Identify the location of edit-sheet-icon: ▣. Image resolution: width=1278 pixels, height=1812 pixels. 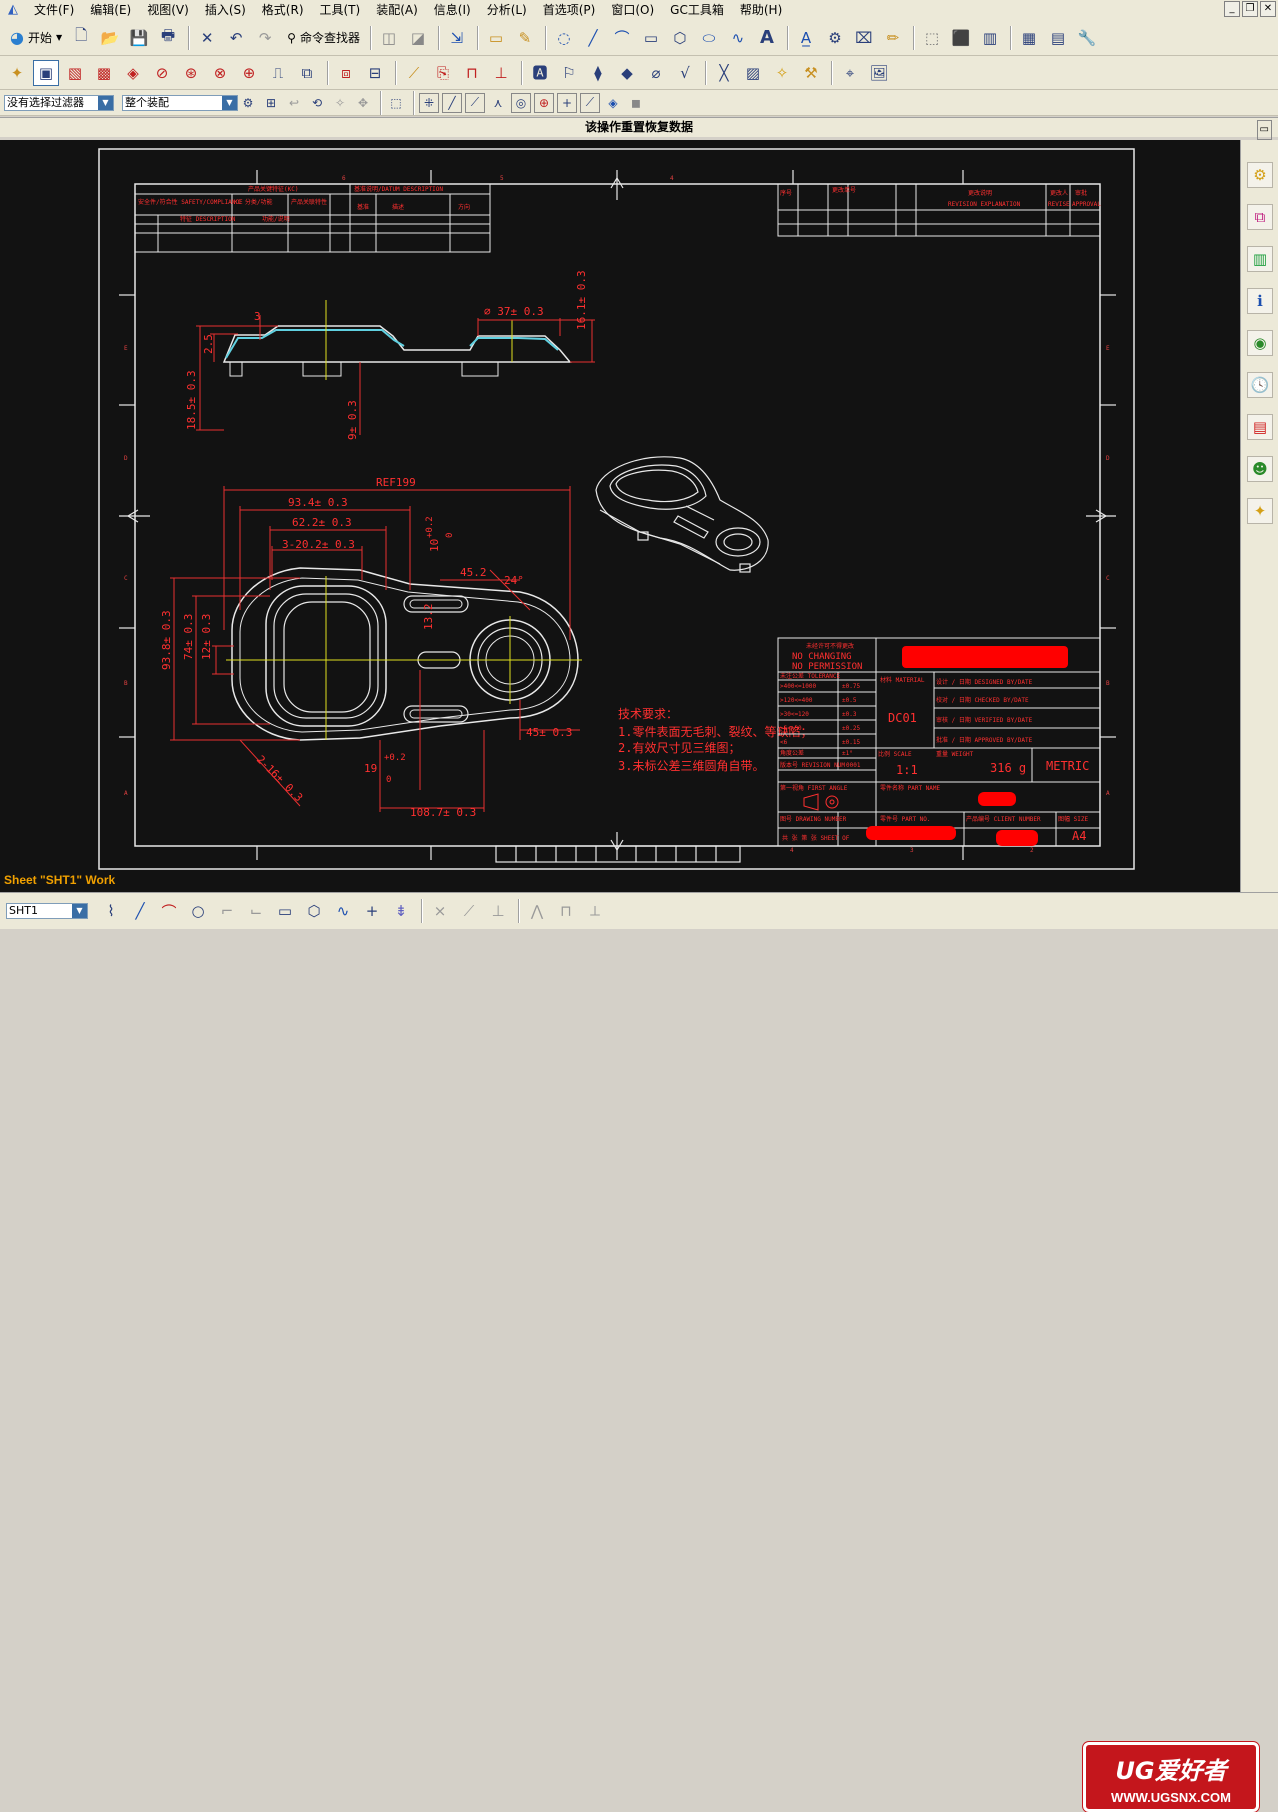
(46, 72).